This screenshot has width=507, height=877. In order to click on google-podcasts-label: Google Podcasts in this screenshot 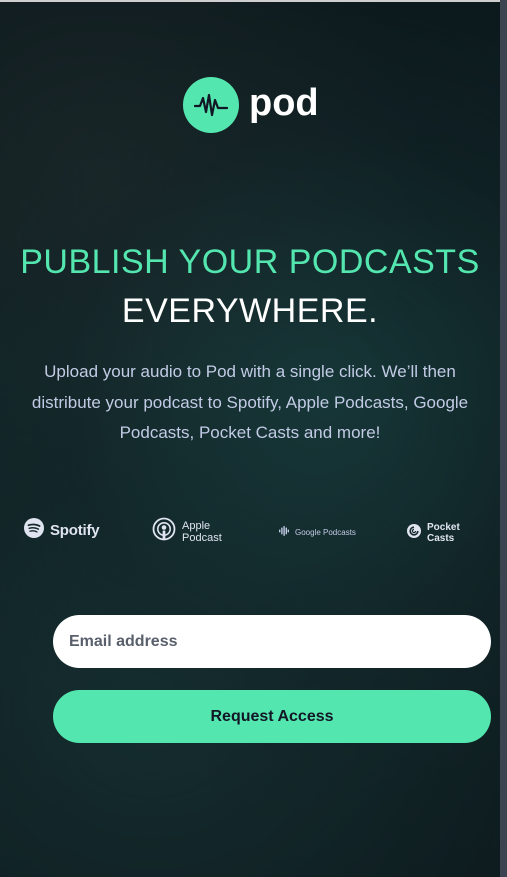, I will do `click(325, 532)`.